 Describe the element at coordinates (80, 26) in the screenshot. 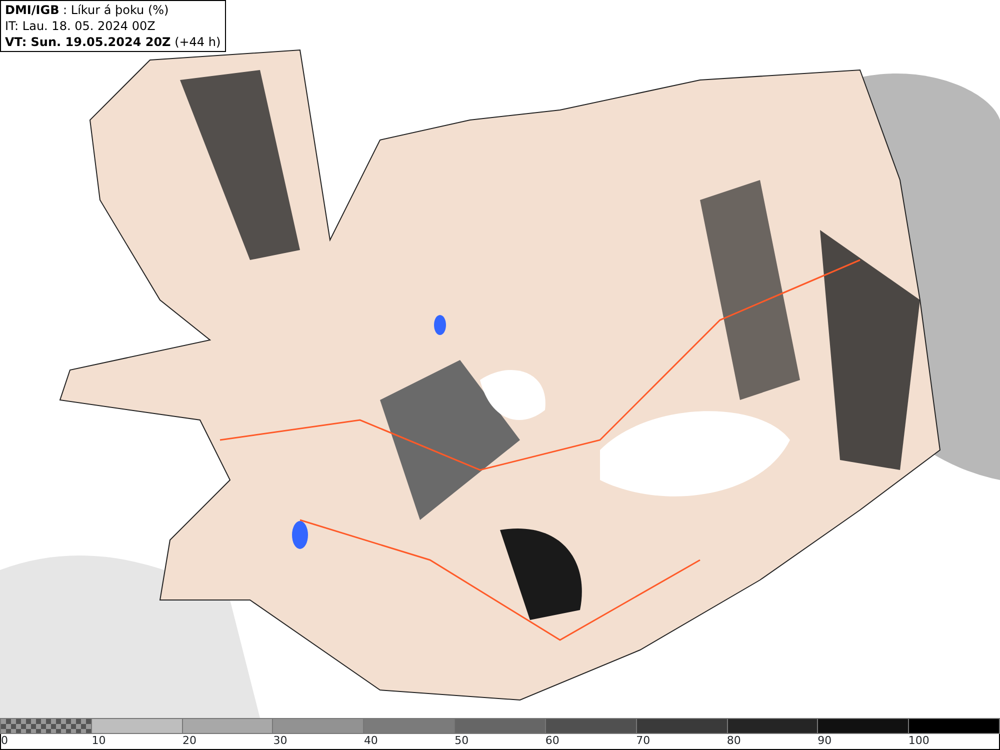

I see `info-text: IT: Lau. 18. 05. 2024 00Z` at that location.